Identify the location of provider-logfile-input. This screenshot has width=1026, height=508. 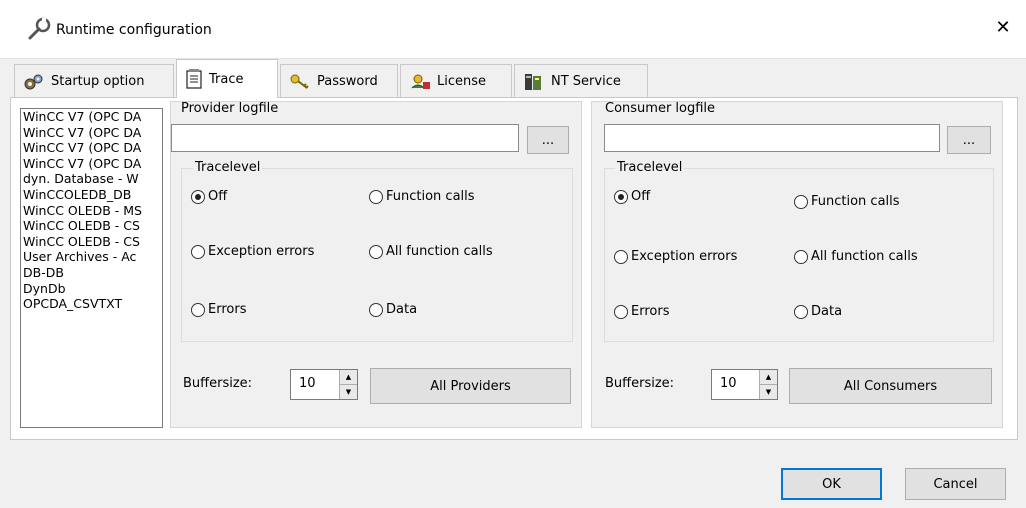
(345, 138).